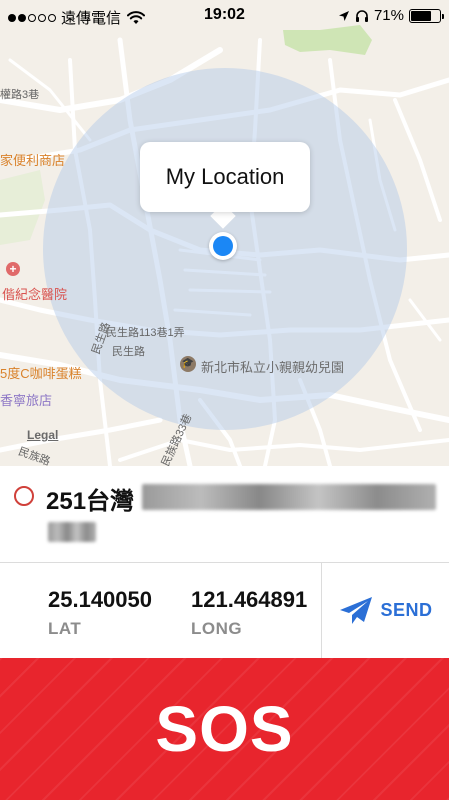 The image size is (449, 800). What do you see at coordinates (343, 15) in the screenshot?
I see `location-arrow-icon` at bounding box center [343, 15].